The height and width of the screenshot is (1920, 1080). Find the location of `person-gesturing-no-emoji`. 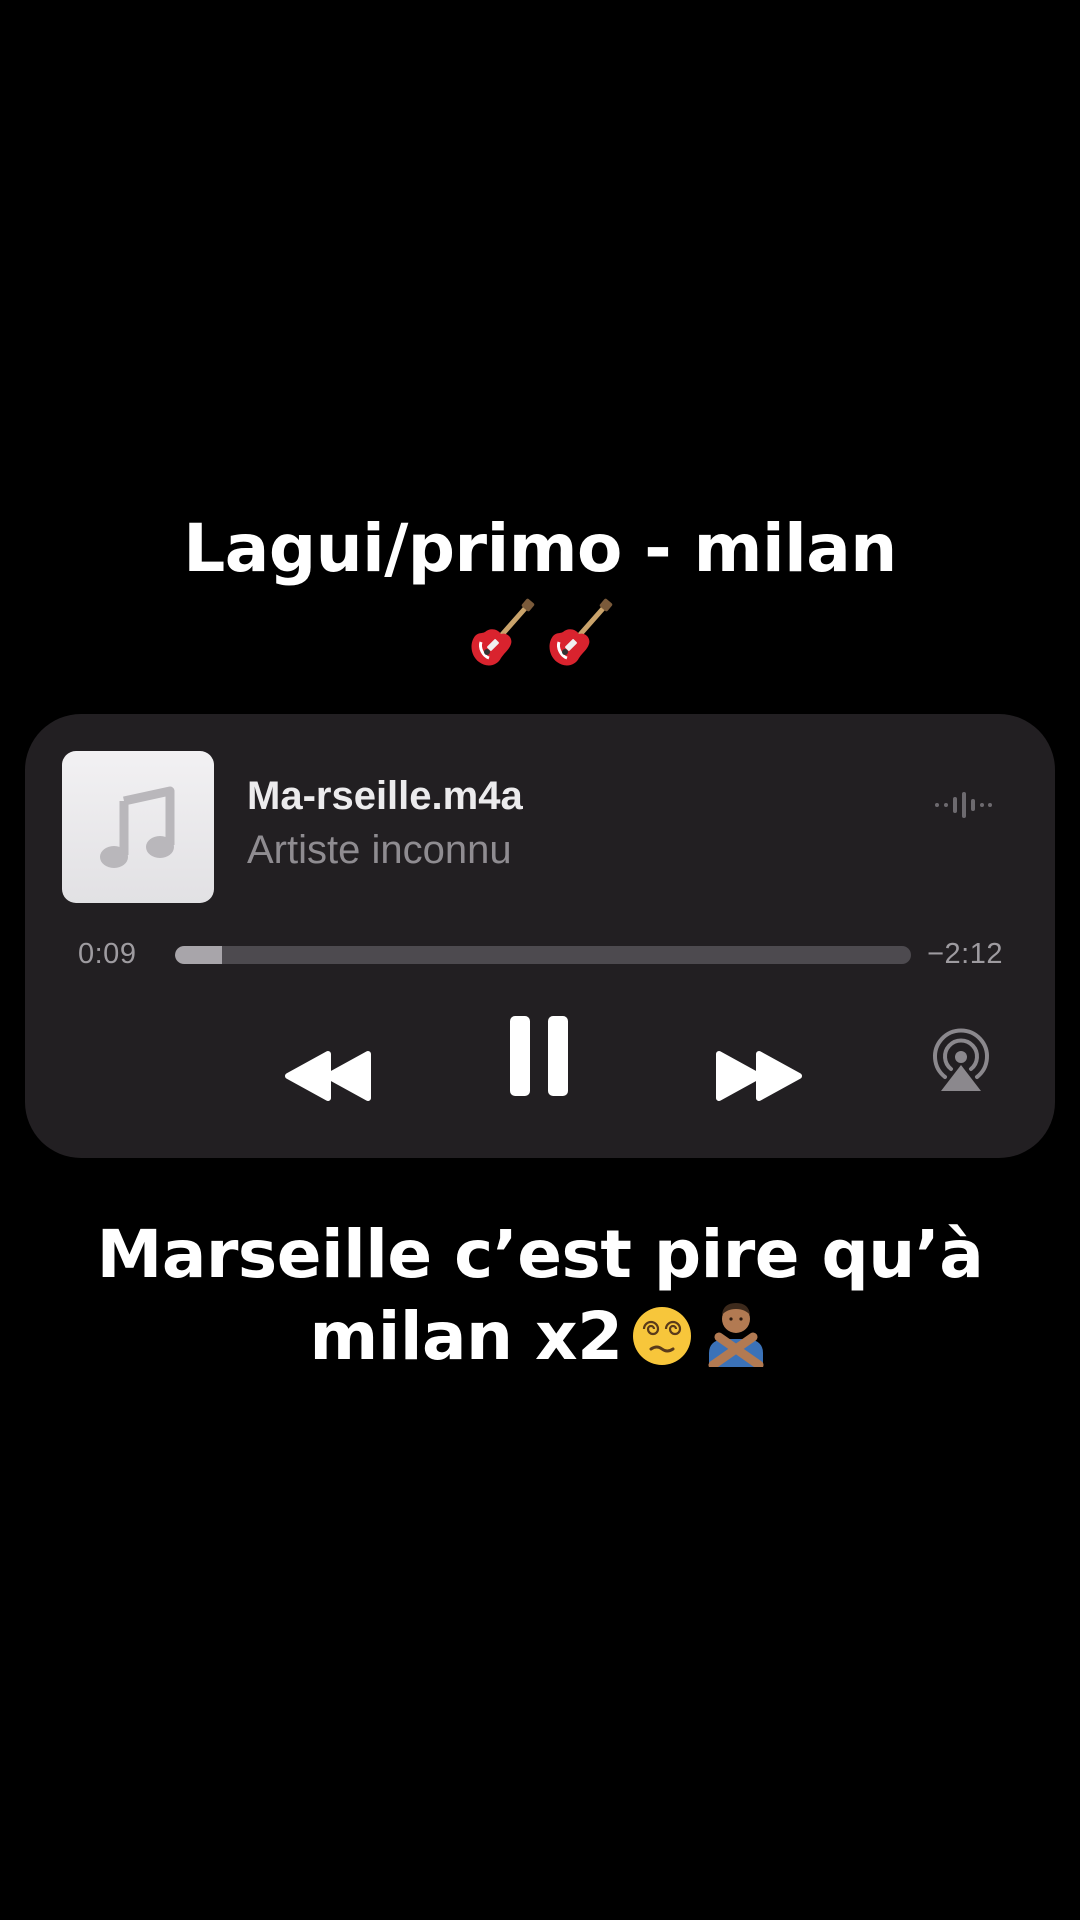

person-gesturing-no-emoji is located at coordinates (736, 1341).